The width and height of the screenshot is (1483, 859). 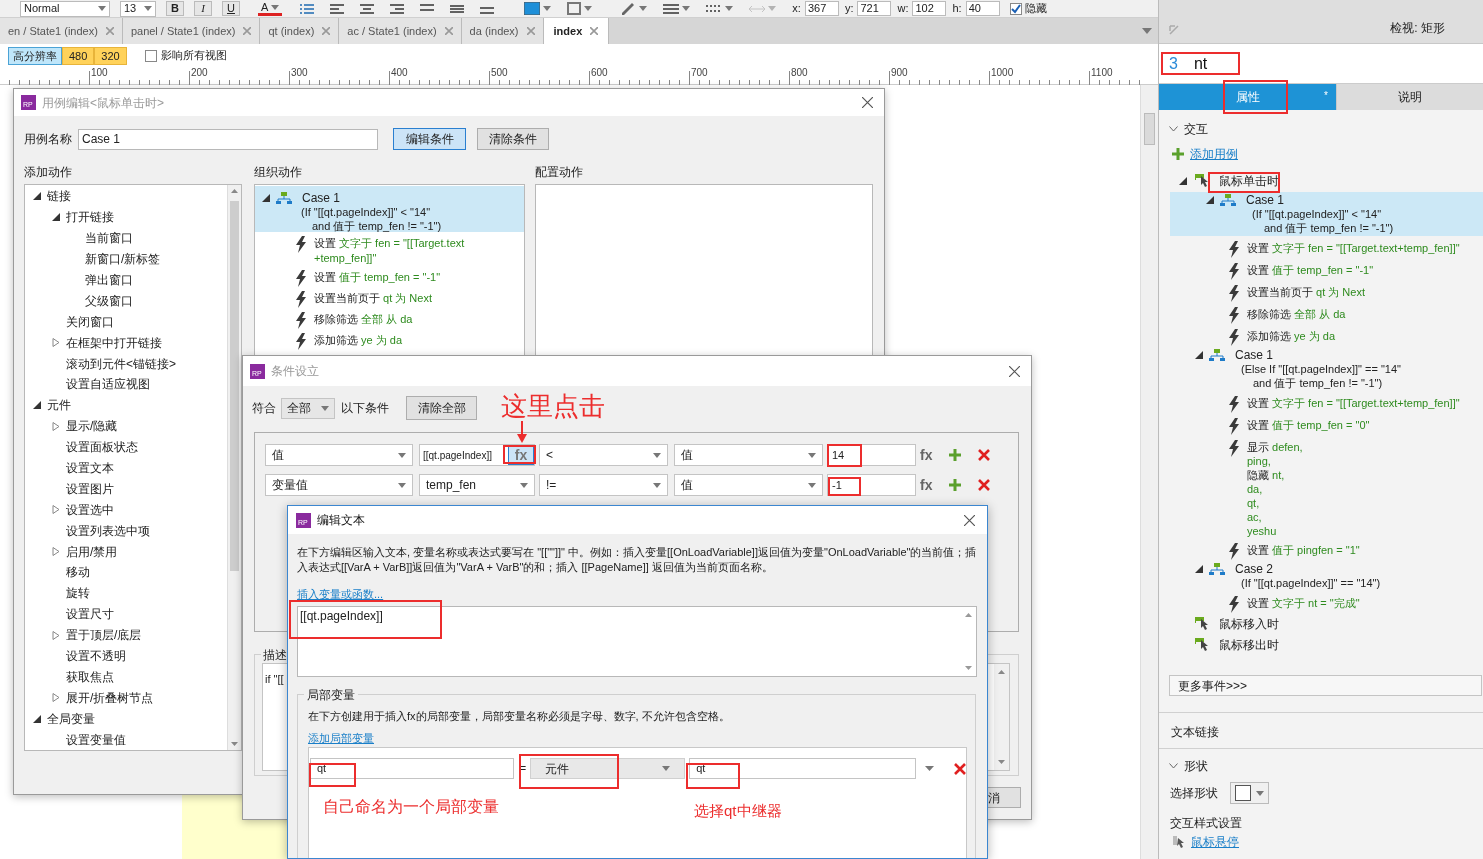 What do you see at coordinates (96, 656) in the screenshot?
I see `tree-item: 设置不透明` at bounding box center [96, 656].